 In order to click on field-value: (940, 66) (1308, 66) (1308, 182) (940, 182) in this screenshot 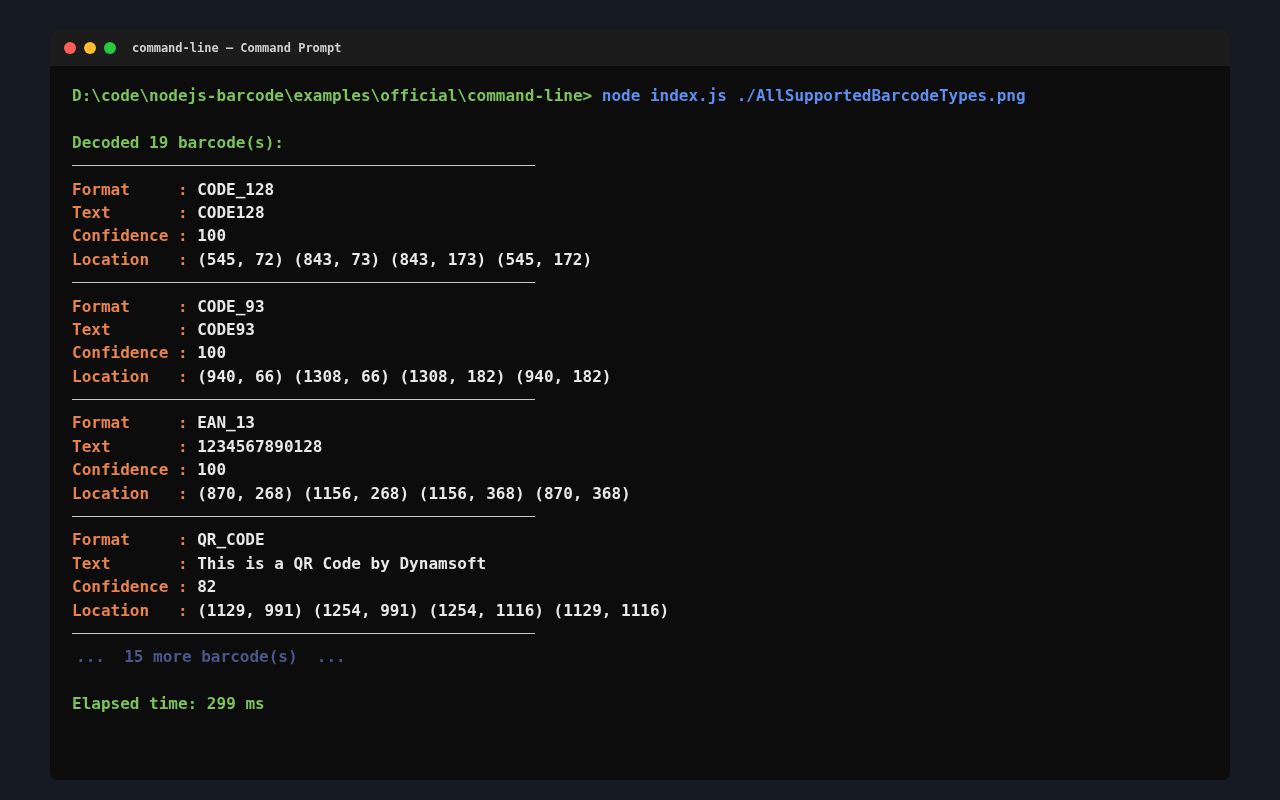, I will do `click(404, 376)`.